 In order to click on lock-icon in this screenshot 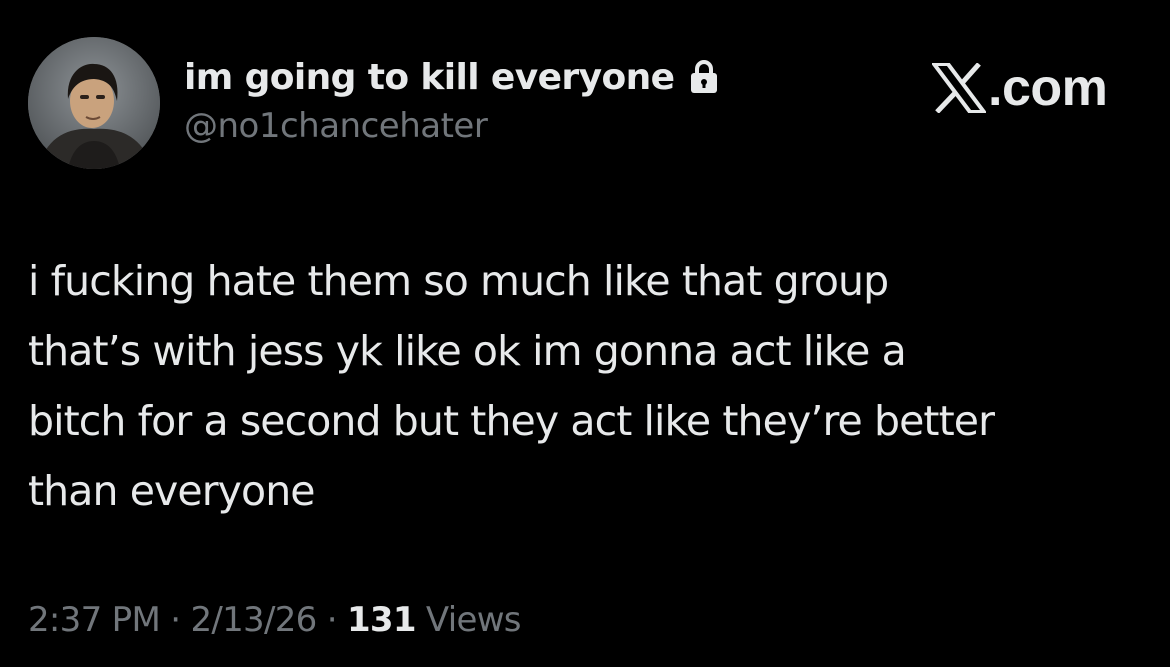, I will do `click(704, 77)`.